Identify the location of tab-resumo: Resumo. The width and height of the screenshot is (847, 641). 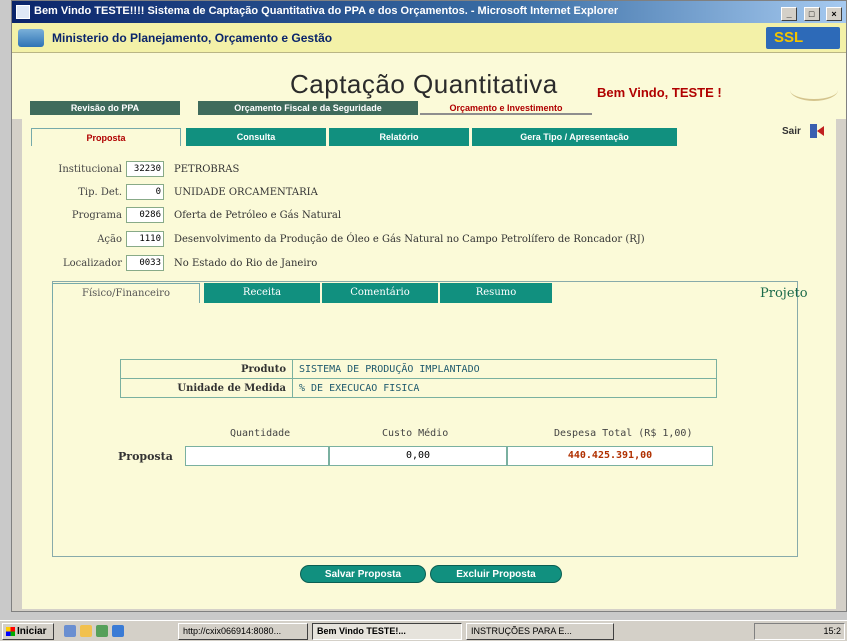
(496, 293).